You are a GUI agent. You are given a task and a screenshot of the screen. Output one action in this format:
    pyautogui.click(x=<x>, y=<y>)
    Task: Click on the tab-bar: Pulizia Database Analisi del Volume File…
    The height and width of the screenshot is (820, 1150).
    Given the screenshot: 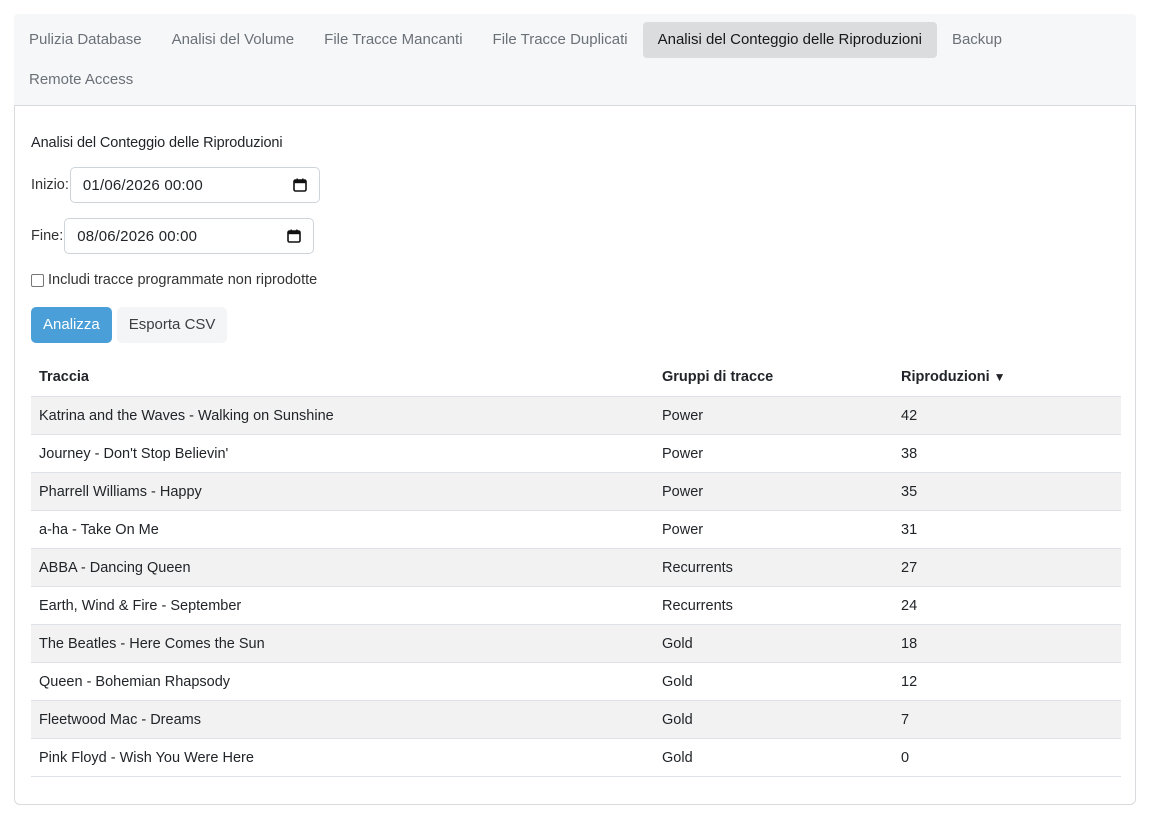 What is the action you would take?
    pyautogui.click(x=575, y=60)
    